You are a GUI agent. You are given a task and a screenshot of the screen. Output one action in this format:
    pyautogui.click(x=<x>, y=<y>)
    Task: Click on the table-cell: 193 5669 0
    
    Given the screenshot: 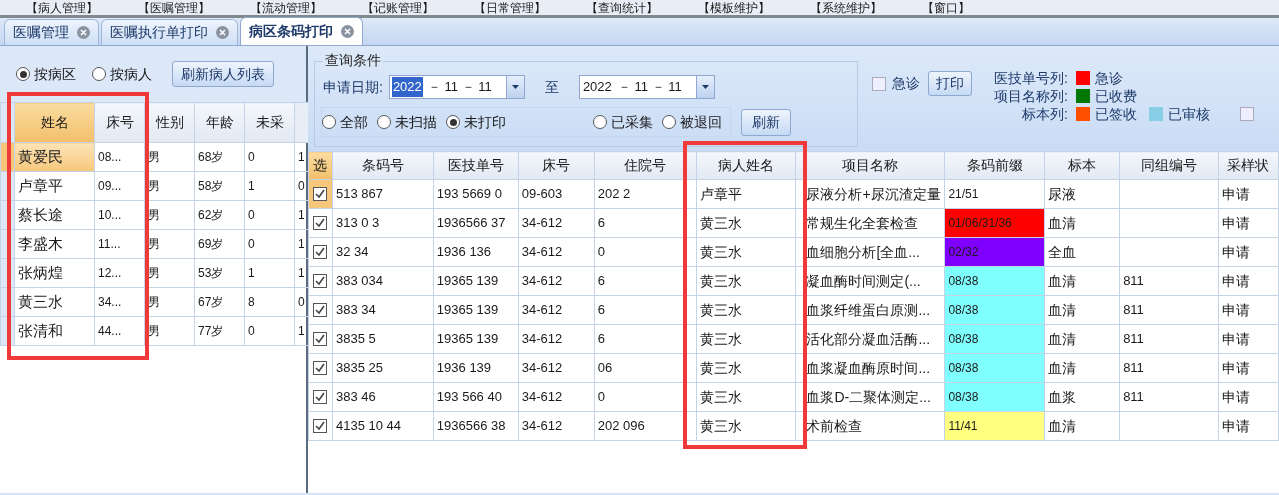 What is the action you would take?
    pyautogui.click(x=469, y=194)
    